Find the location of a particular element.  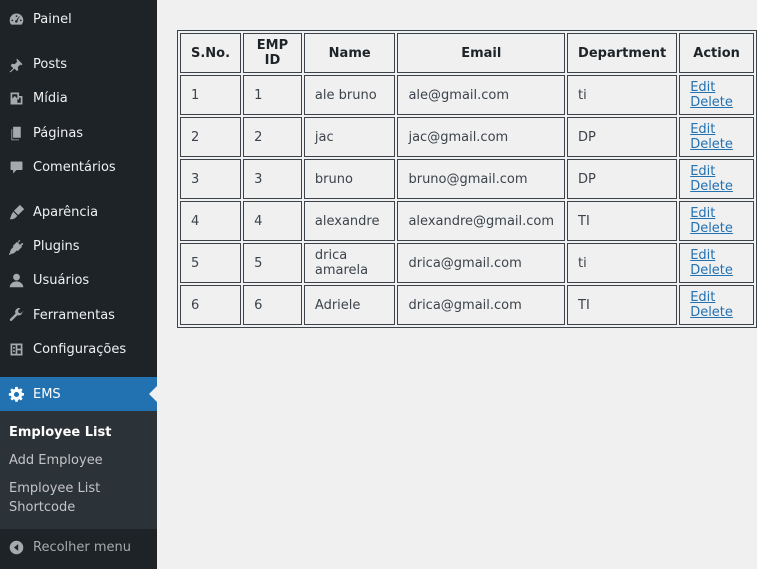

sidebar-item-paginas: Páginas is located at coordinates (78, 133).